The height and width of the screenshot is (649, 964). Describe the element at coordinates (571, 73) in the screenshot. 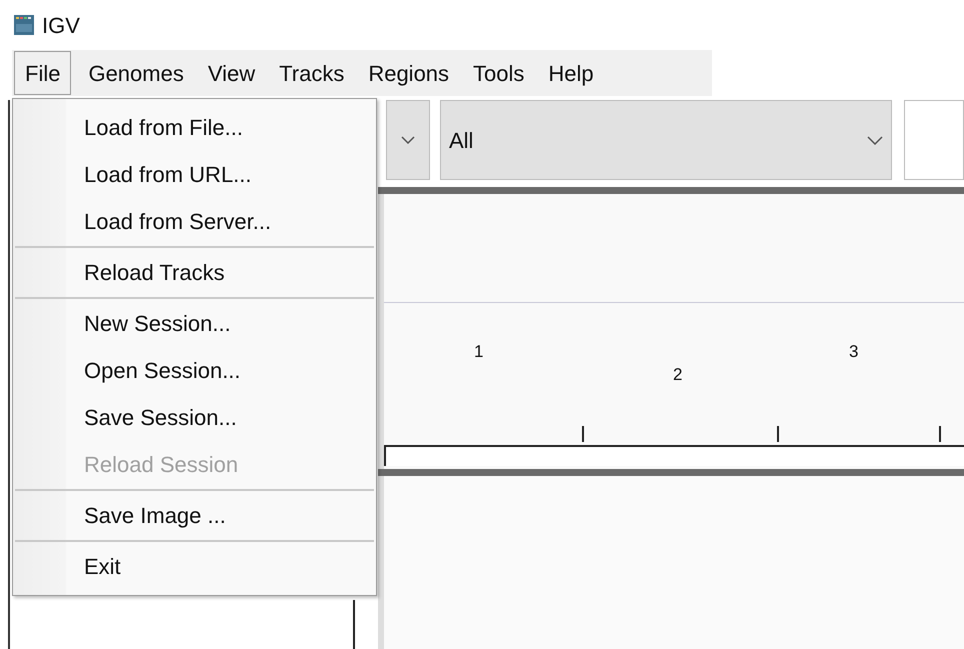

I see `menu-item: Help` at that location.